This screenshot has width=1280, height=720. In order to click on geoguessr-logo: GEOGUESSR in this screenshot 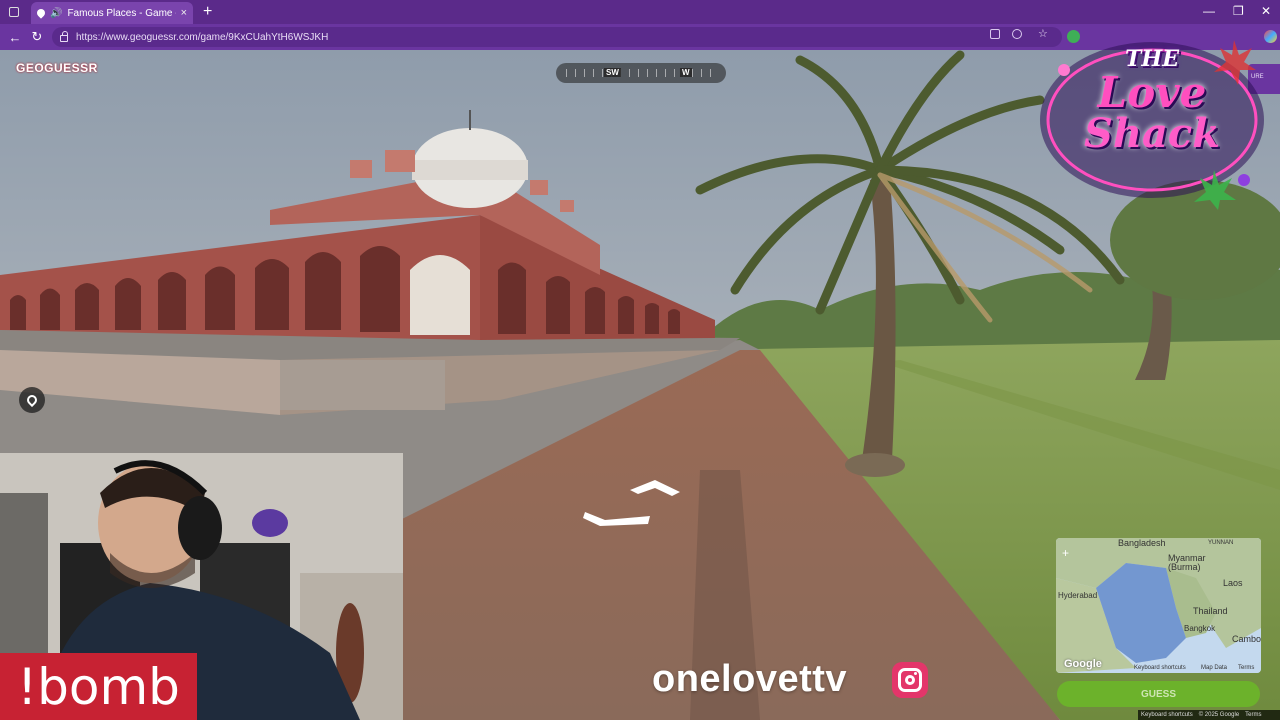, I will do `click(57, 68)`.